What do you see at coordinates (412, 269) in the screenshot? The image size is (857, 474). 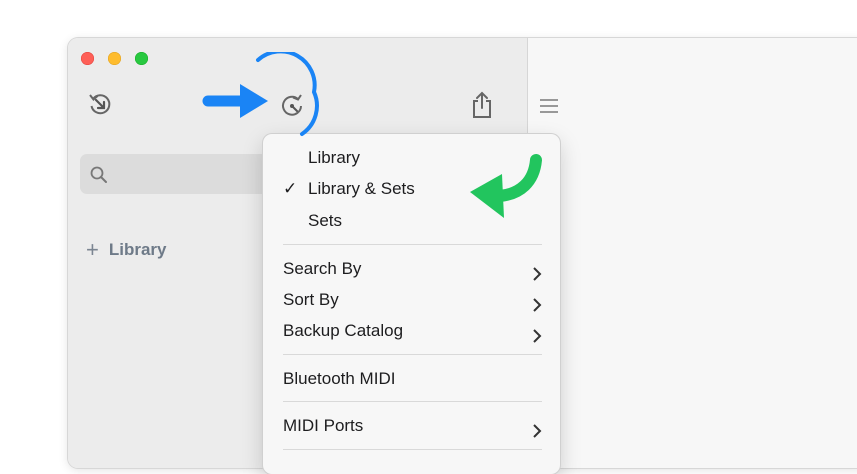 I see `menu-item-search-by: Search By` at bounding box center [412, 269].